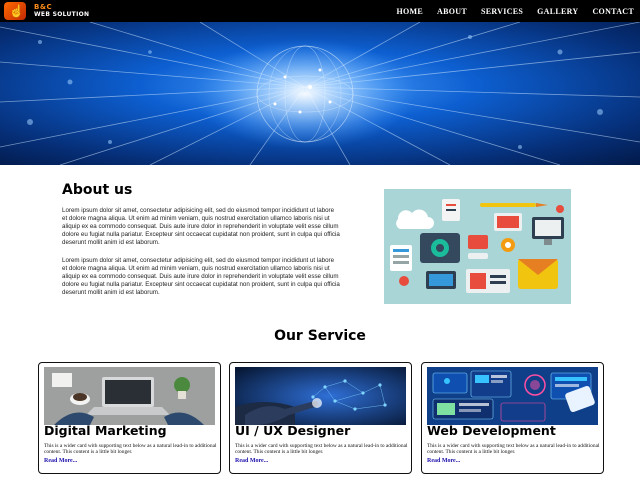  I want to click on nav-services: SERVICES, so click(502, 11).